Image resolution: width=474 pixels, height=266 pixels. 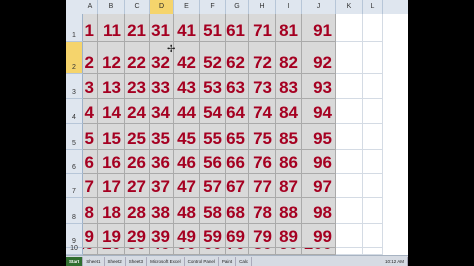 I want to click on cell-e3: 43, so click(x=187, y=86).